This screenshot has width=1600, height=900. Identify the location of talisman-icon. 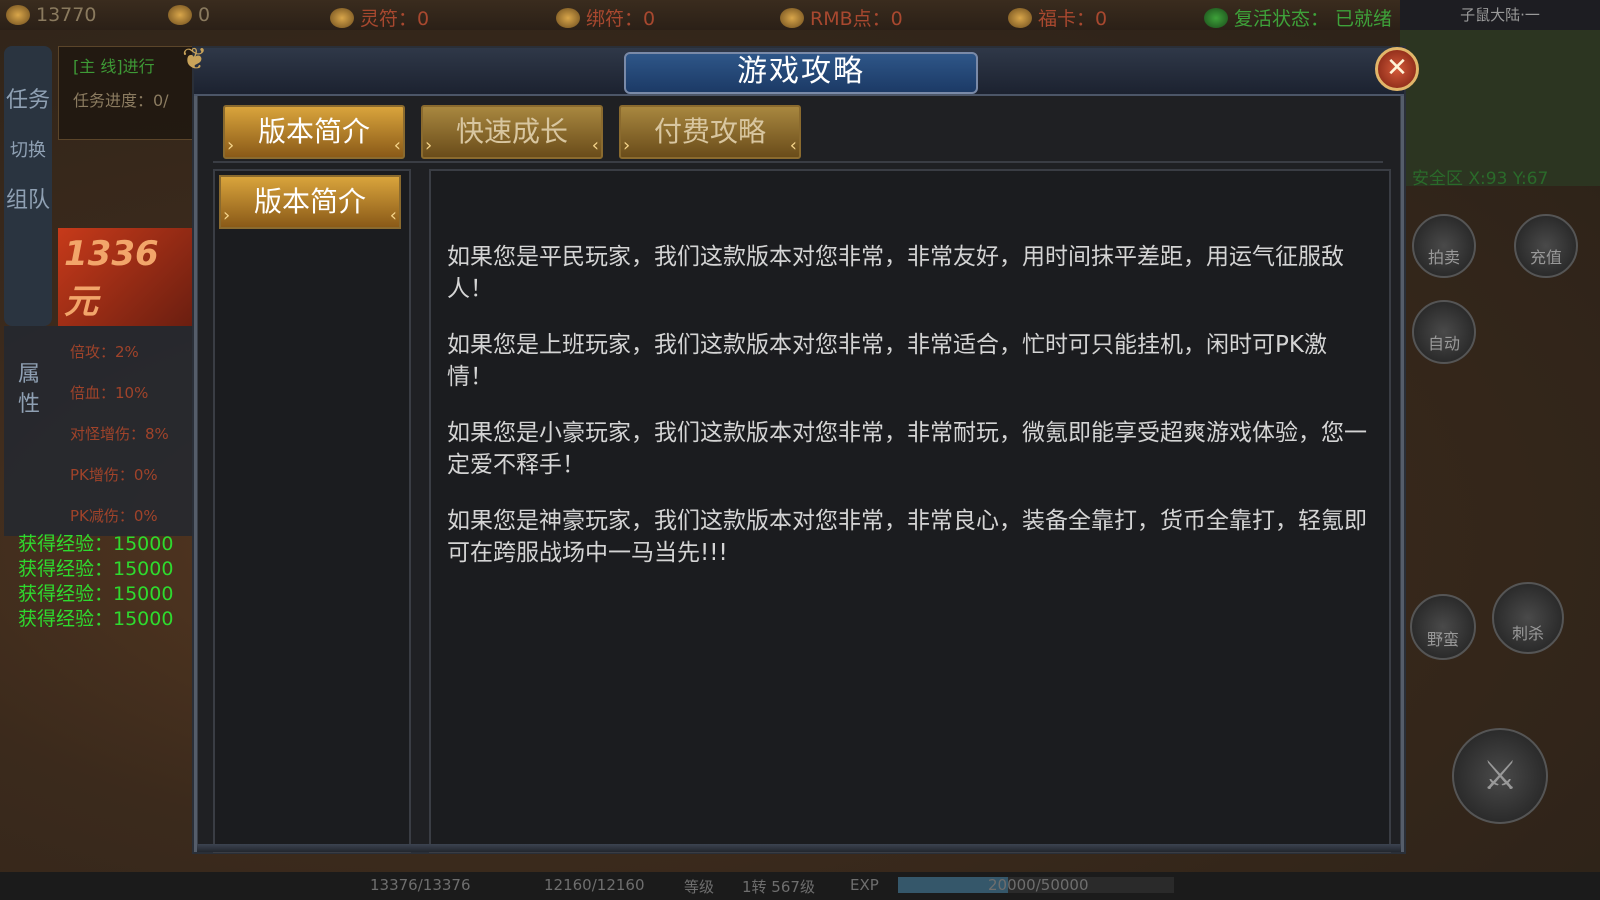
(342, 17).